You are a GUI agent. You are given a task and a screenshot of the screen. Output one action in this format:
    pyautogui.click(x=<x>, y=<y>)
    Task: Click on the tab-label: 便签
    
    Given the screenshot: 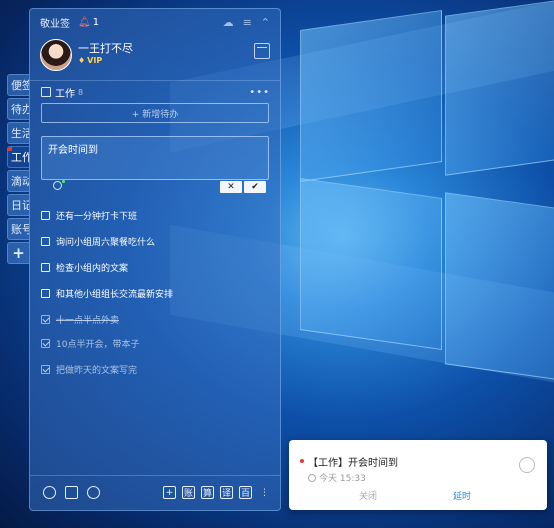 What is the action you would take?
    pyautogui.click(x=20, y=85)
    